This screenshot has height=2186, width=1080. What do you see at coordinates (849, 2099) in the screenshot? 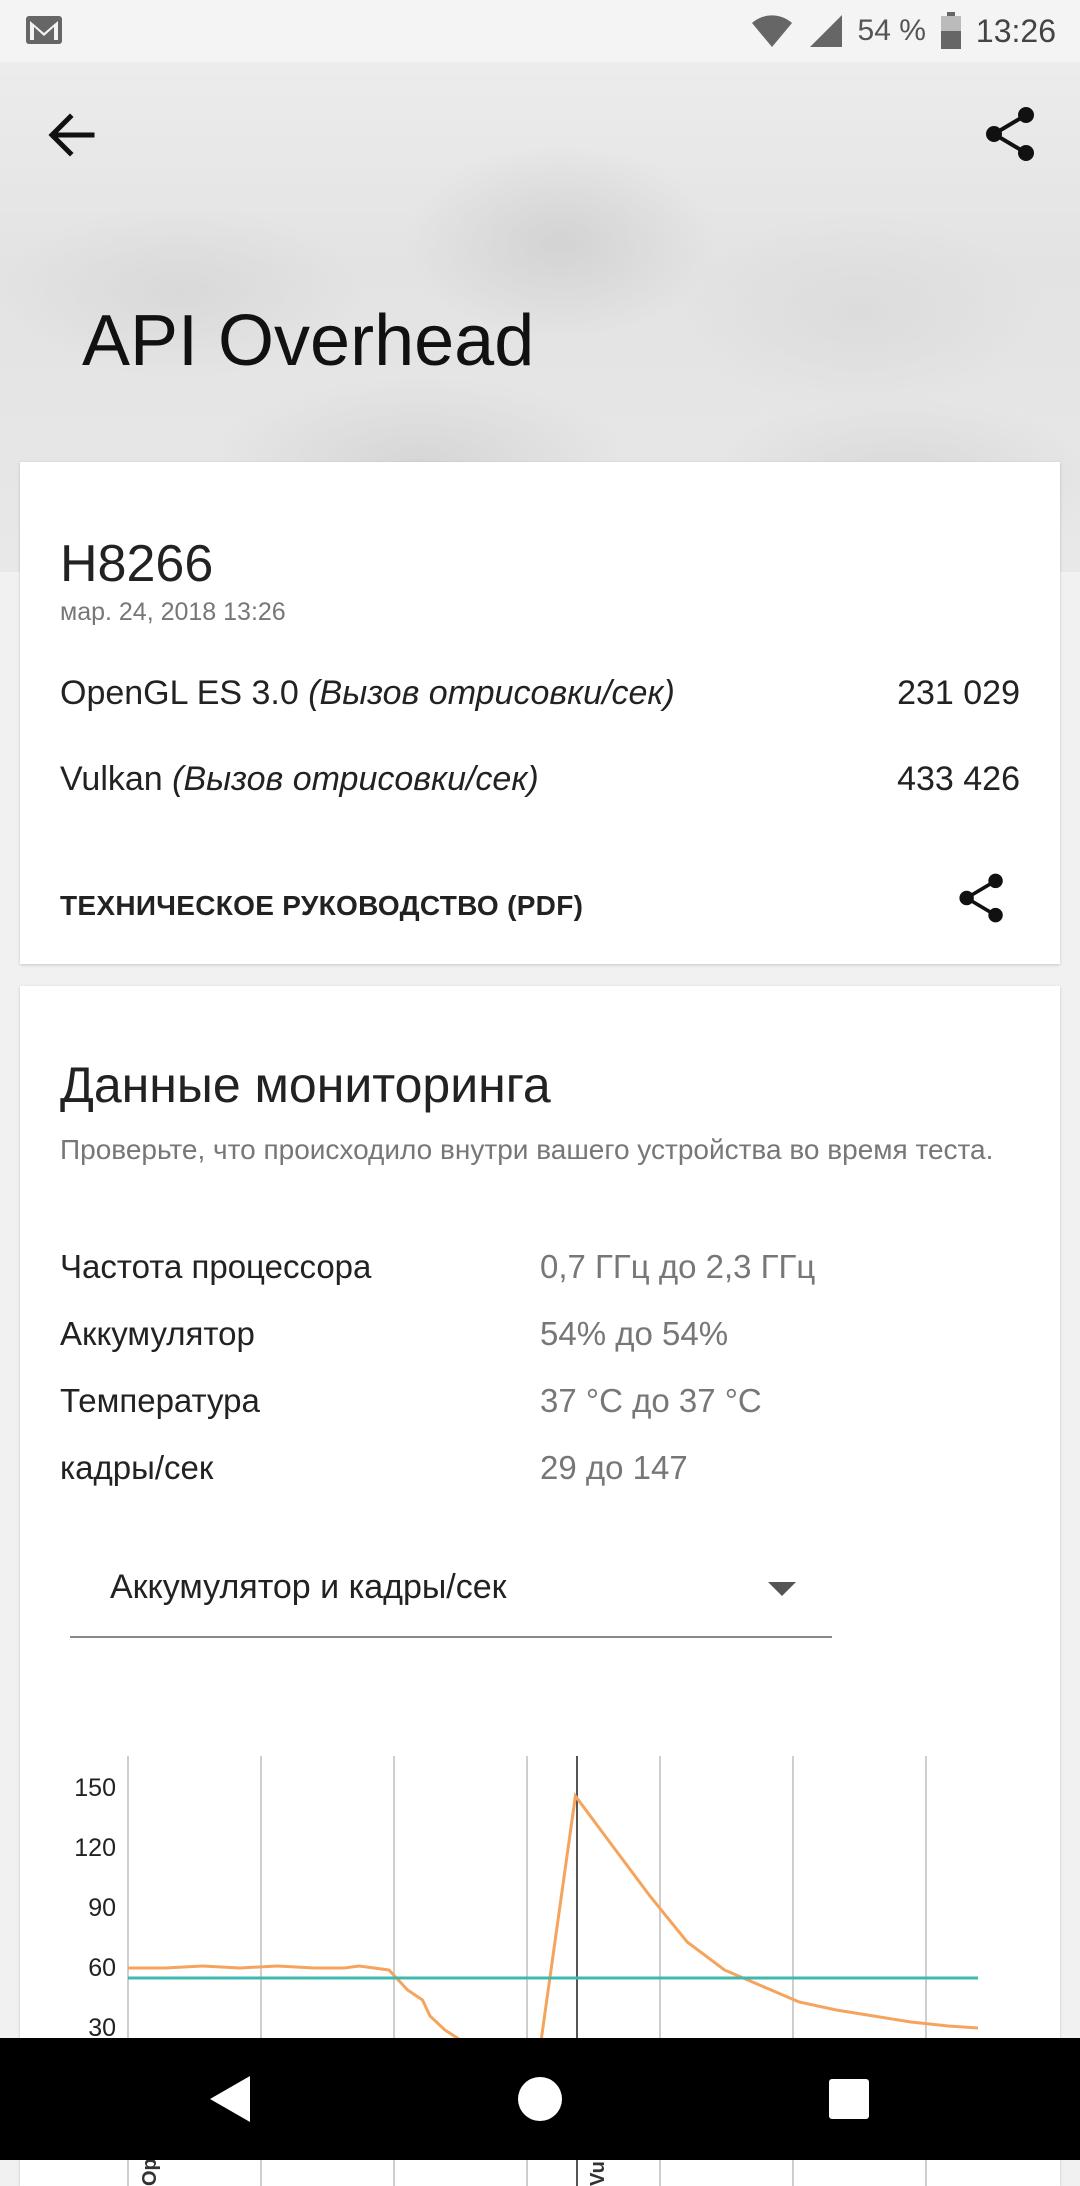
I see `recents-nav-icon` at bounding box center [849, 2099].